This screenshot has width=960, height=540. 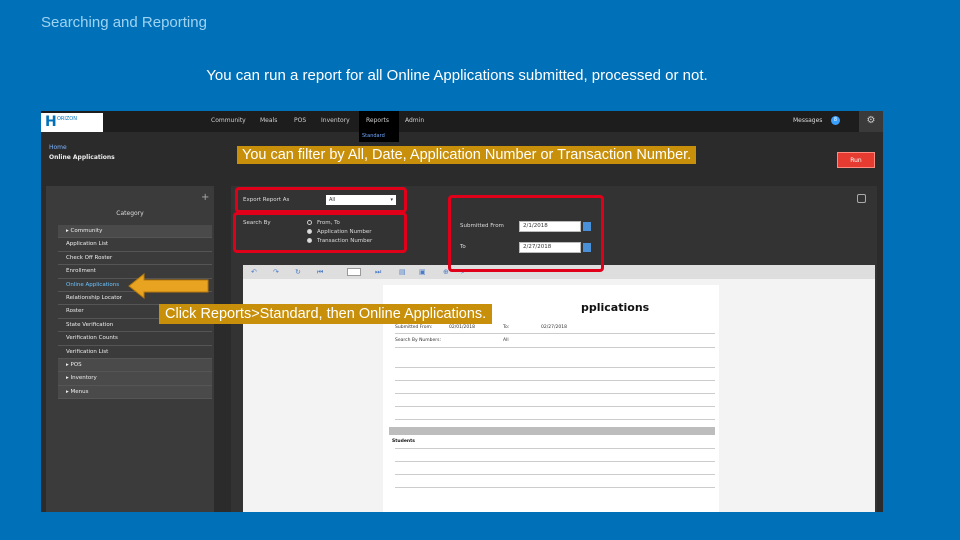 I want to click on sidebar-item: ▸ Menus, so click(x=135, y=392).